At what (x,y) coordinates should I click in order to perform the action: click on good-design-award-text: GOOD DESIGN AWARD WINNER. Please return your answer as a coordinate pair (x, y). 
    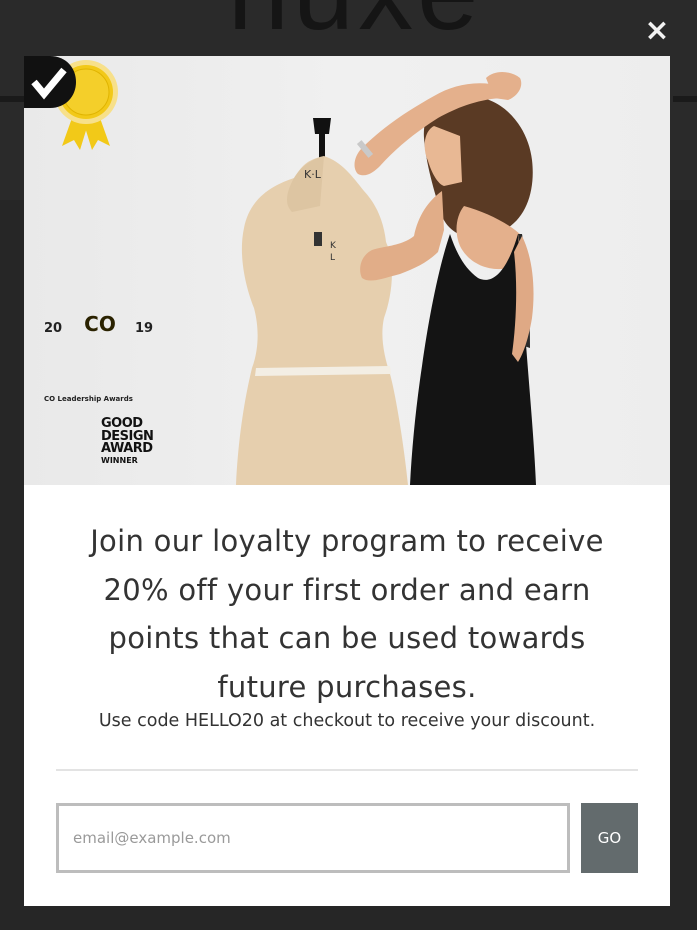
    Looking at the image, I should click on (136, 441).